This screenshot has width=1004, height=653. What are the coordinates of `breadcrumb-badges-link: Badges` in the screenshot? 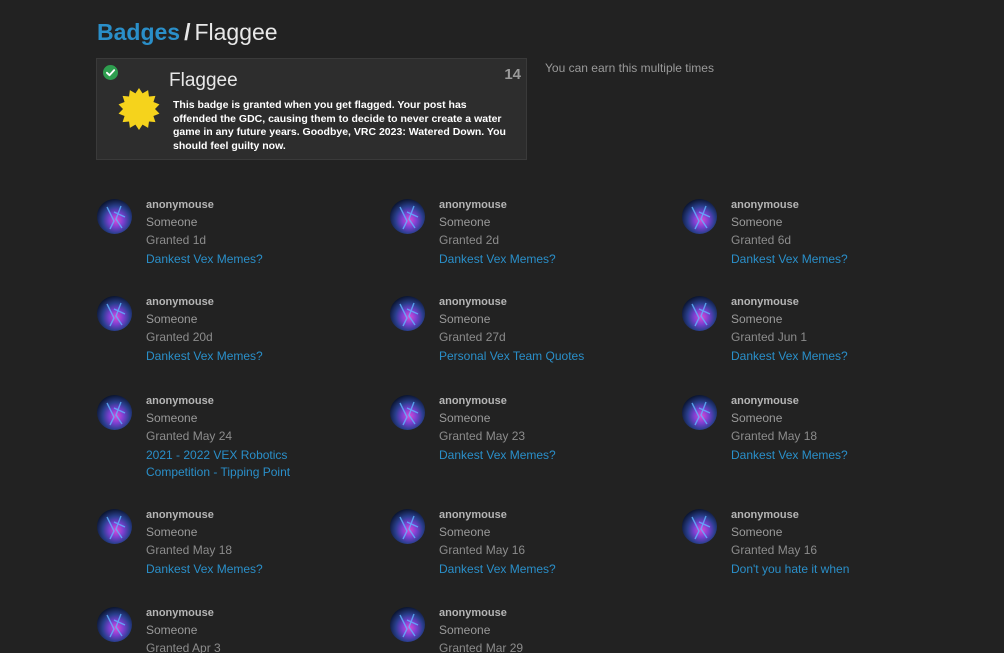 It's located at (138, 32).